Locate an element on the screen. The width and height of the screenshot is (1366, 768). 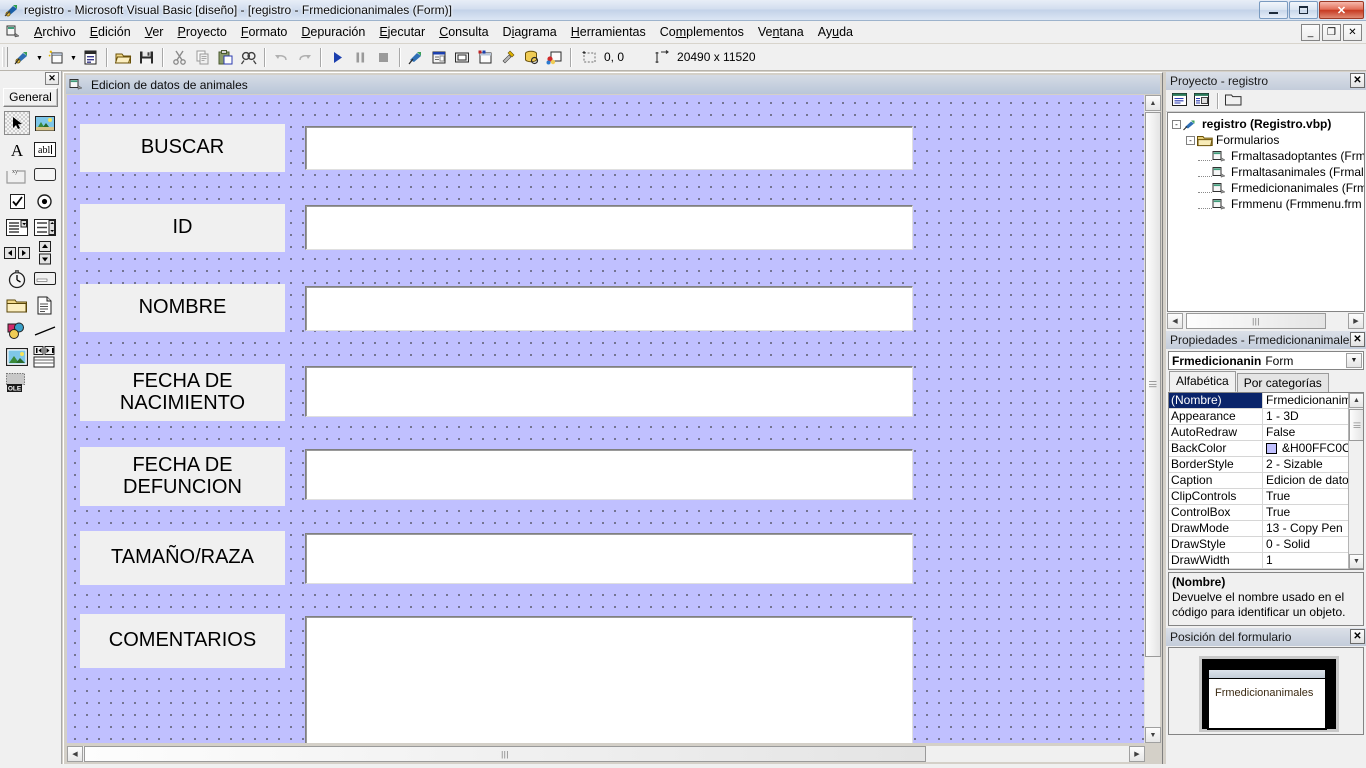
textbox-fecha-defuncion is located at coordinates (609, 474).